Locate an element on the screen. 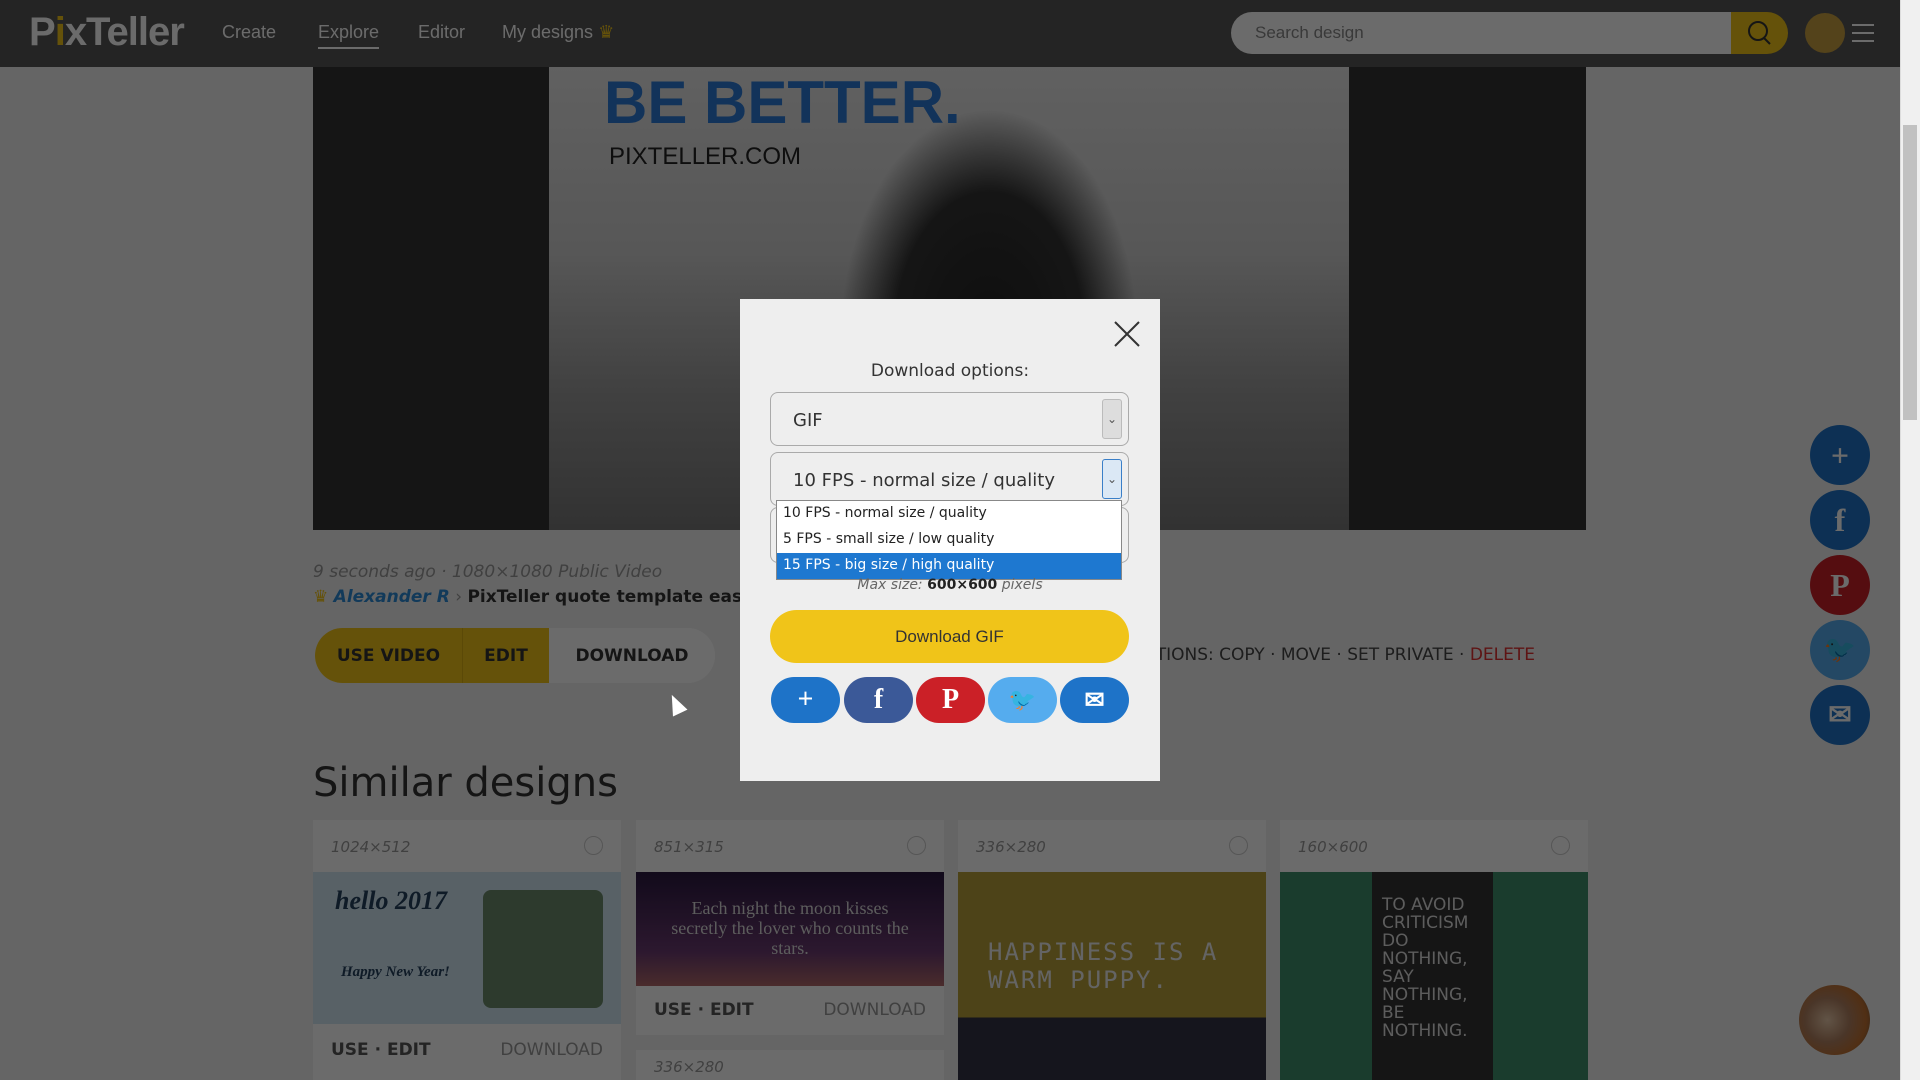 The height and width of the screenshot is (1080, 1920). nav-explore: Explore is located at coordinates (349, 35).